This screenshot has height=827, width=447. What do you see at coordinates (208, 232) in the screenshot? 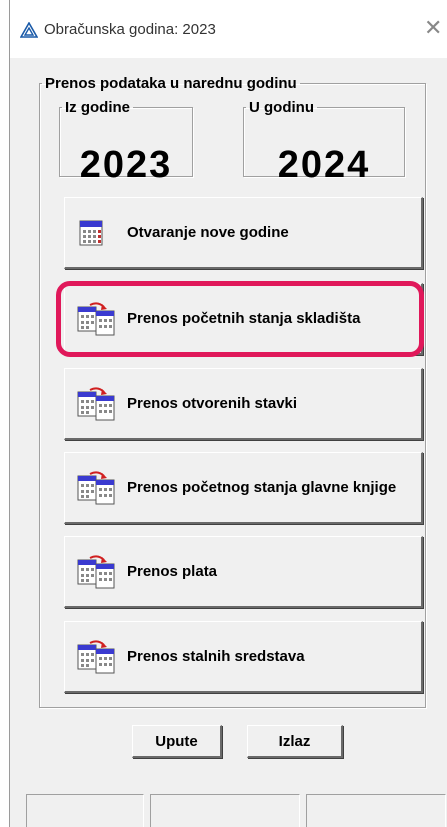
I see `open-new-year-label: Otvaranje nove godine` at bounding box center [208, 232].